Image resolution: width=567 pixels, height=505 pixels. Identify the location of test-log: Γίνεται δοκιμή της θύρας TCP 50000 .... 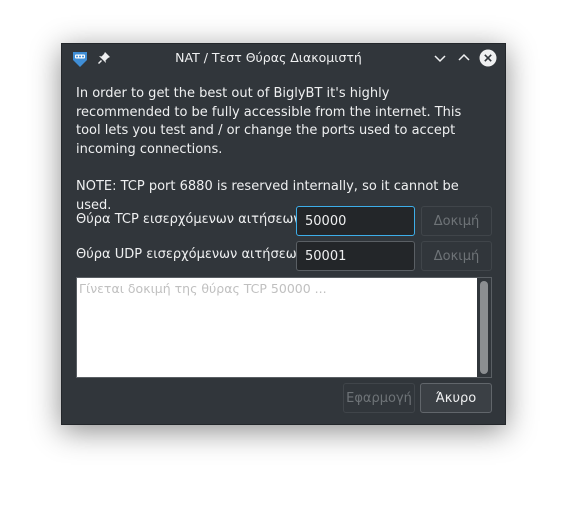
(284, 327).